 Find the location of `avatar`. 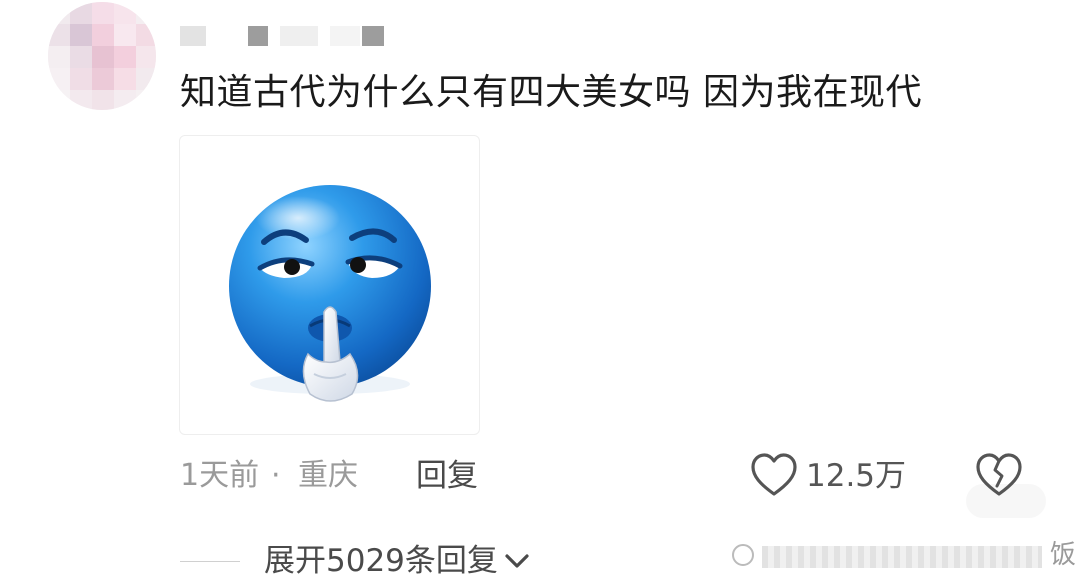

avatar is located at coordinates (102, 56).